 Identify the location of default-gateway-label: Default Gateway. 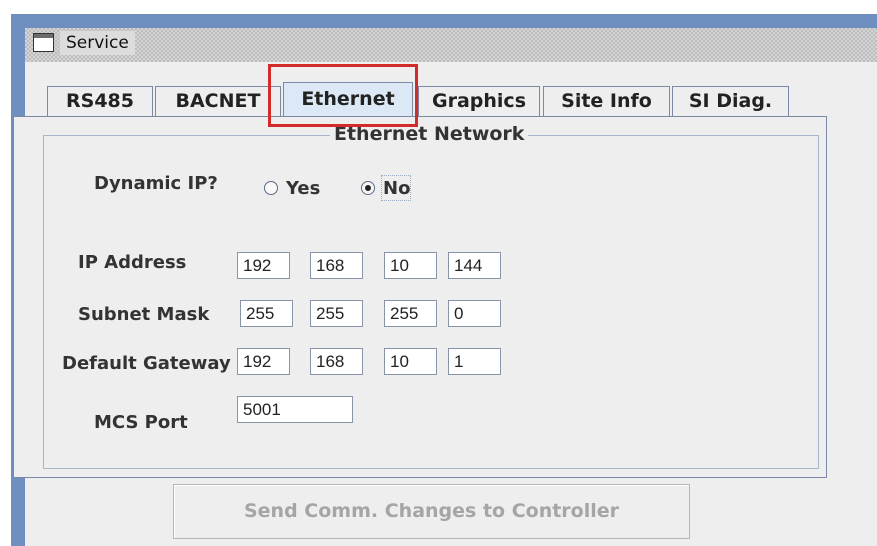
(146, 363).